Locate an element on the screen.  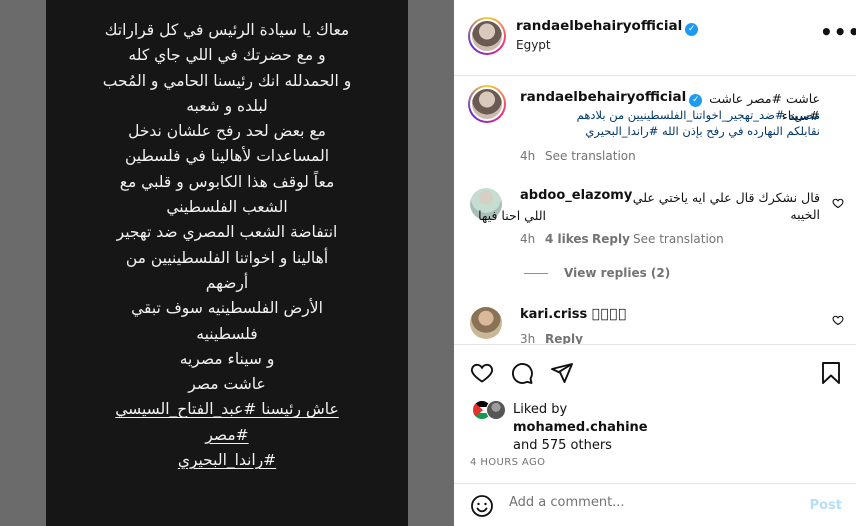
story-line: و سيناء مصريه is located at coordinates (227, 358).